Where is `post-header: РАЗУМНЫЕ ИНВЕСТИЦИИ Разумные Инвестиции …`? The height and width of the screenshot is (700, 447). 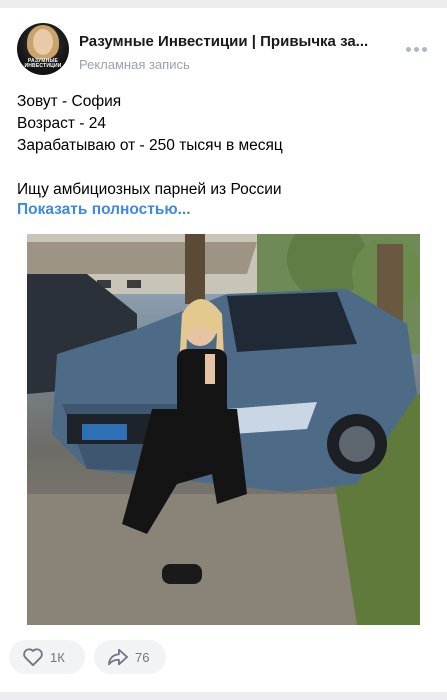 post-header: РАЗУМНЫЕ ИНВЕСТИЦИИ Разумные Инвестиции … is located at coordinates (224, 49).